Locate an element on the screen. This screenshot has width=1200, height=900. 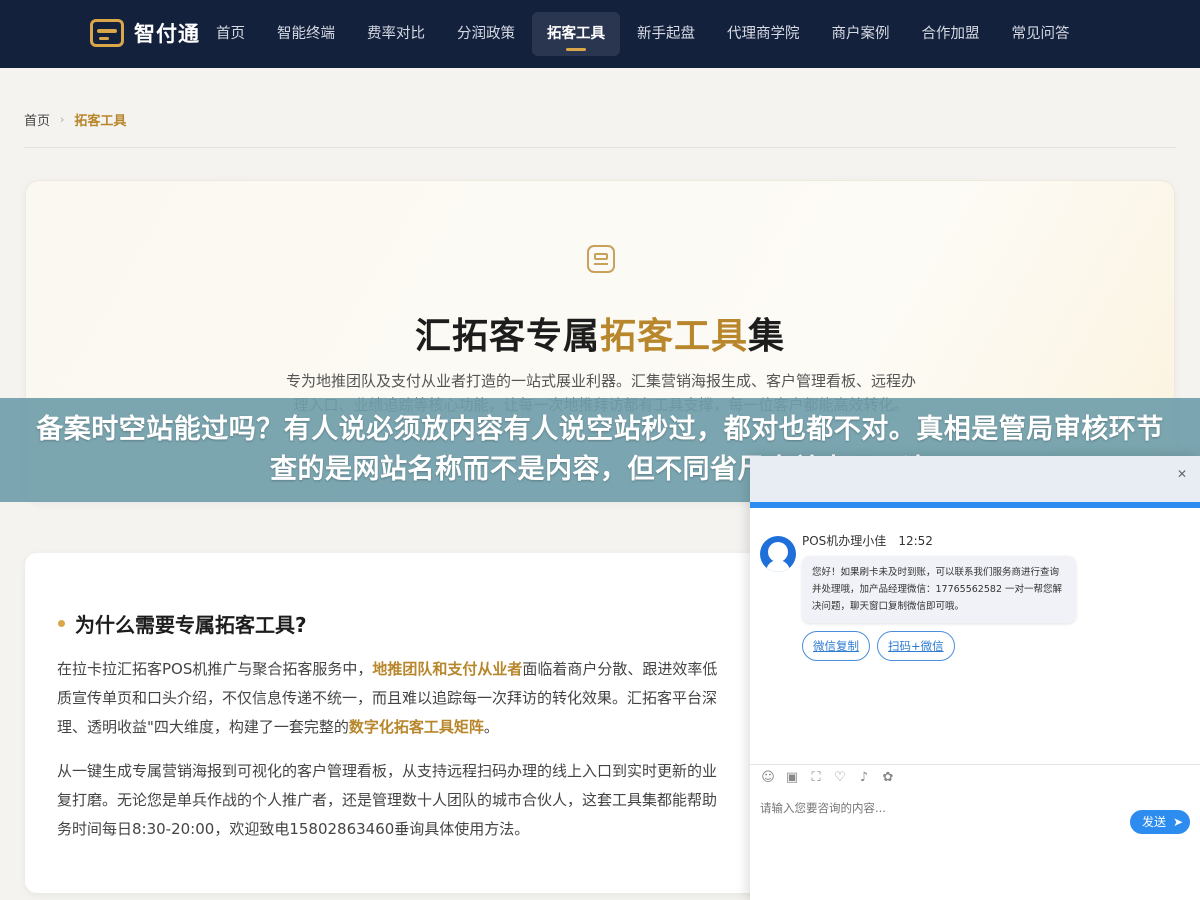
screenshot-icon: ⛶ is located at coordinates (816, 778).